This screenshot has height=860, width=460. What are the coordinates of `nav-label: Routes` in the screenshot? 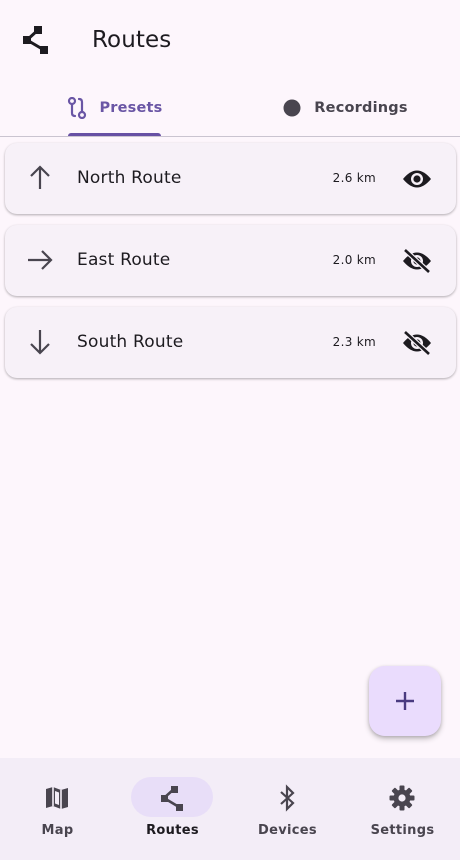 It's located at (172, 830).